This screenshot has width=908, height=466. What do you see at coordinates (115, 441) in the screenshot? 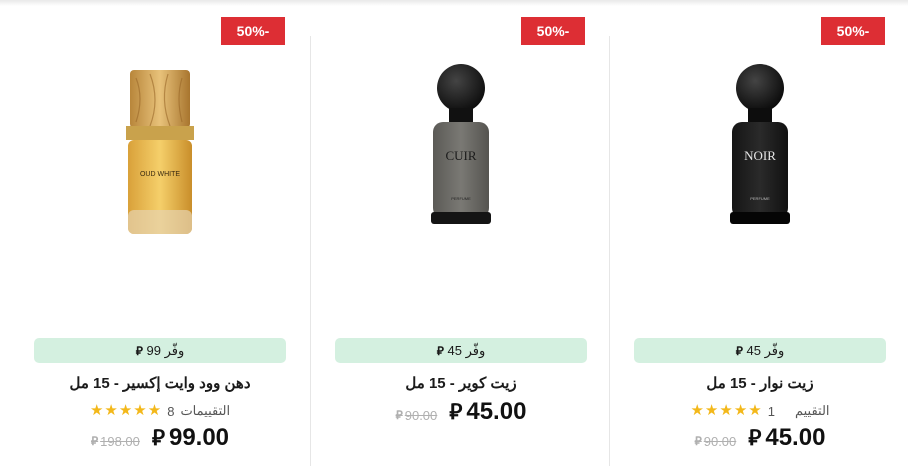
I see `old-price: ⃁ 198.00` at bounding box center [115, 441].